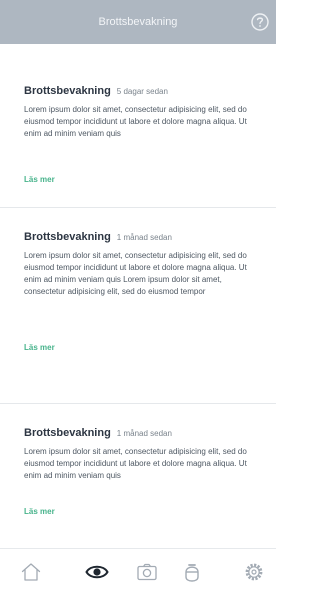 The width and height of the screenshot is (320, 594). What do you see at coordinates (142, 91) in the screenshot?
I see `card-timestamp: 5 dagar sedan` at bounding box center [142, 91].